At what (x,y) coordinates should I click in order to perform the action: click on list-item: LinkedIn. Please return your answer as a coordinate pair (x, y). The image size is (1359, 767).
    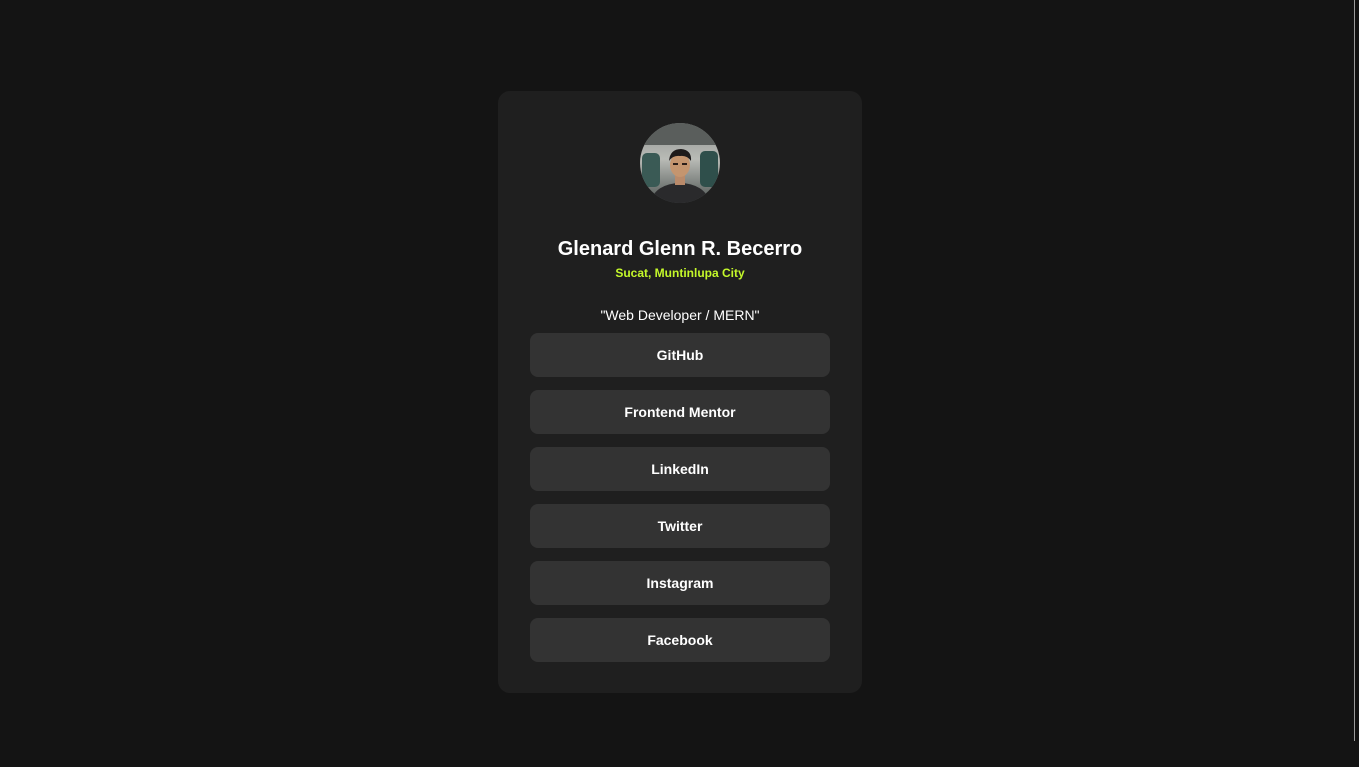
    Looking at the image, I should click on (680, 469).